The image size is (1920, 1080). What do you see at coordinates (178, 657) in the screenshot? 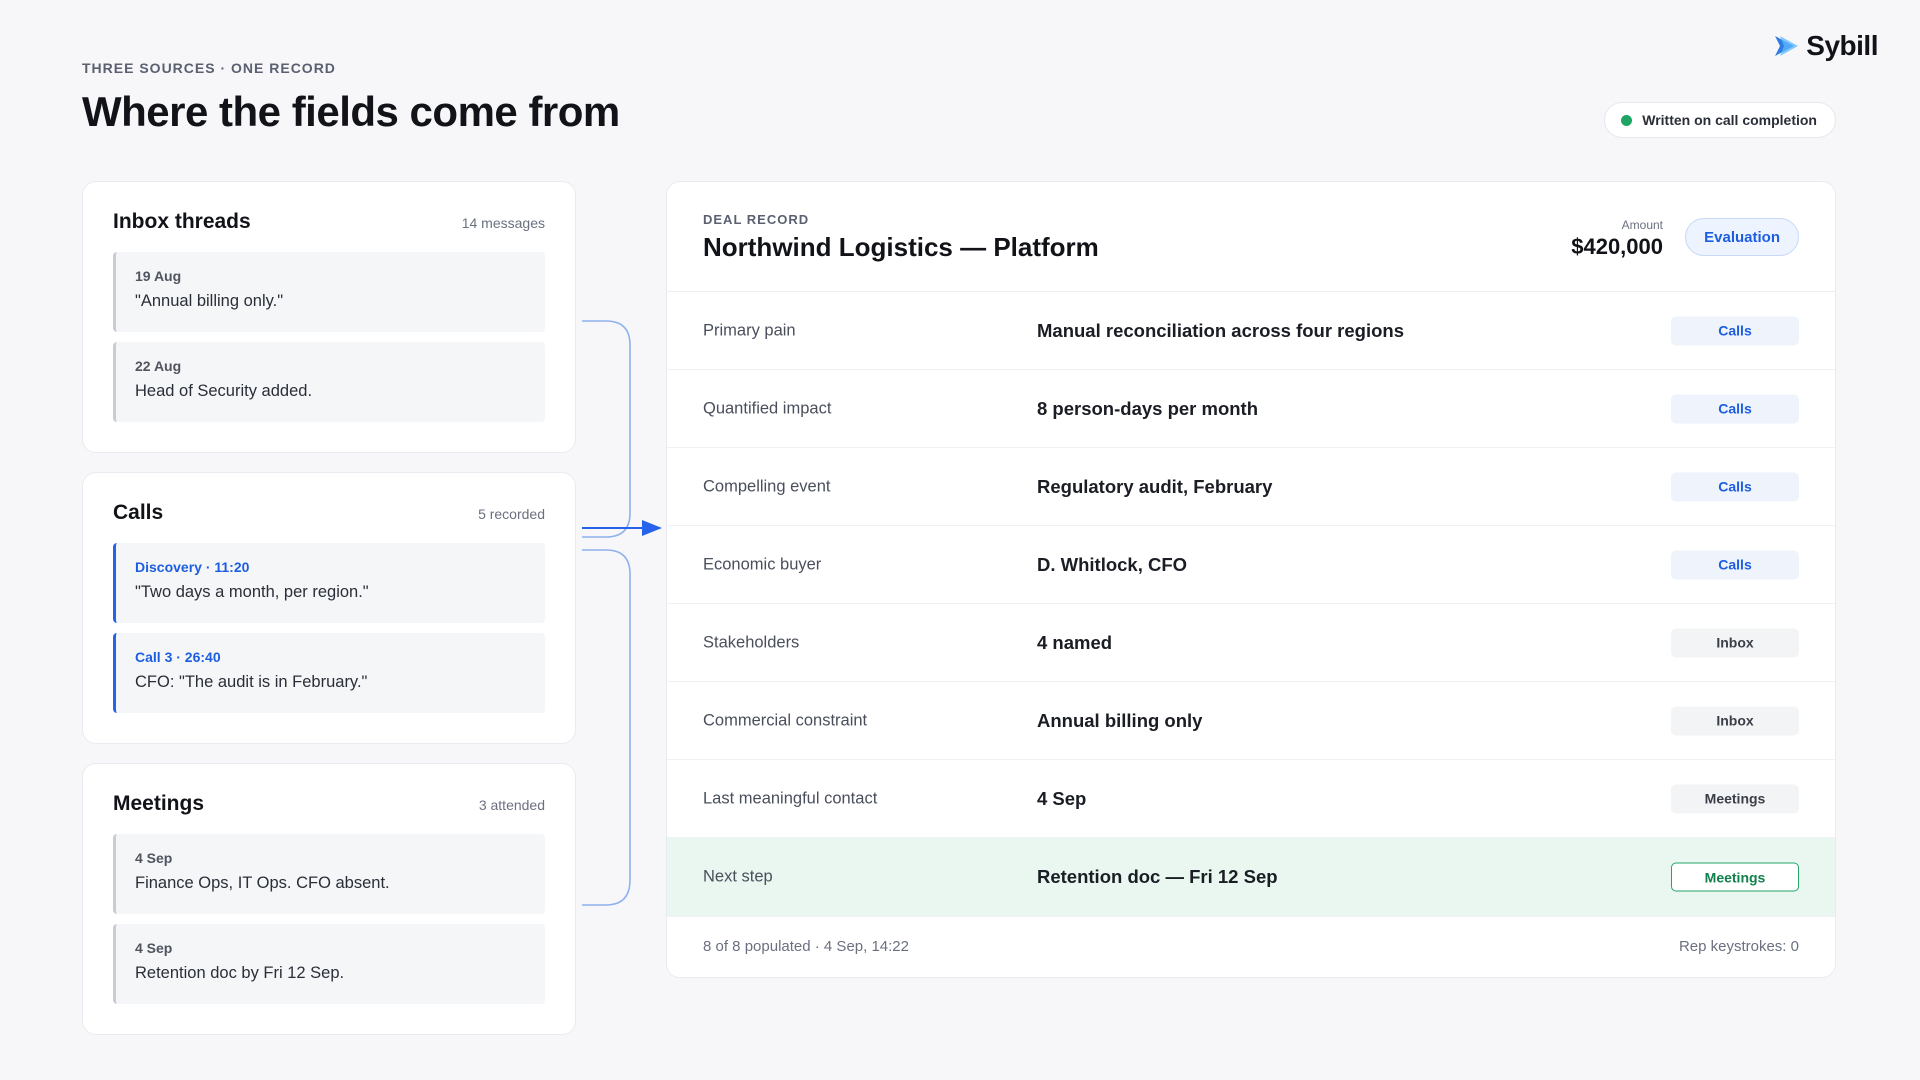
I see `source-item-meta: Call 3 · 26:40` at bounding box center [178, 657].